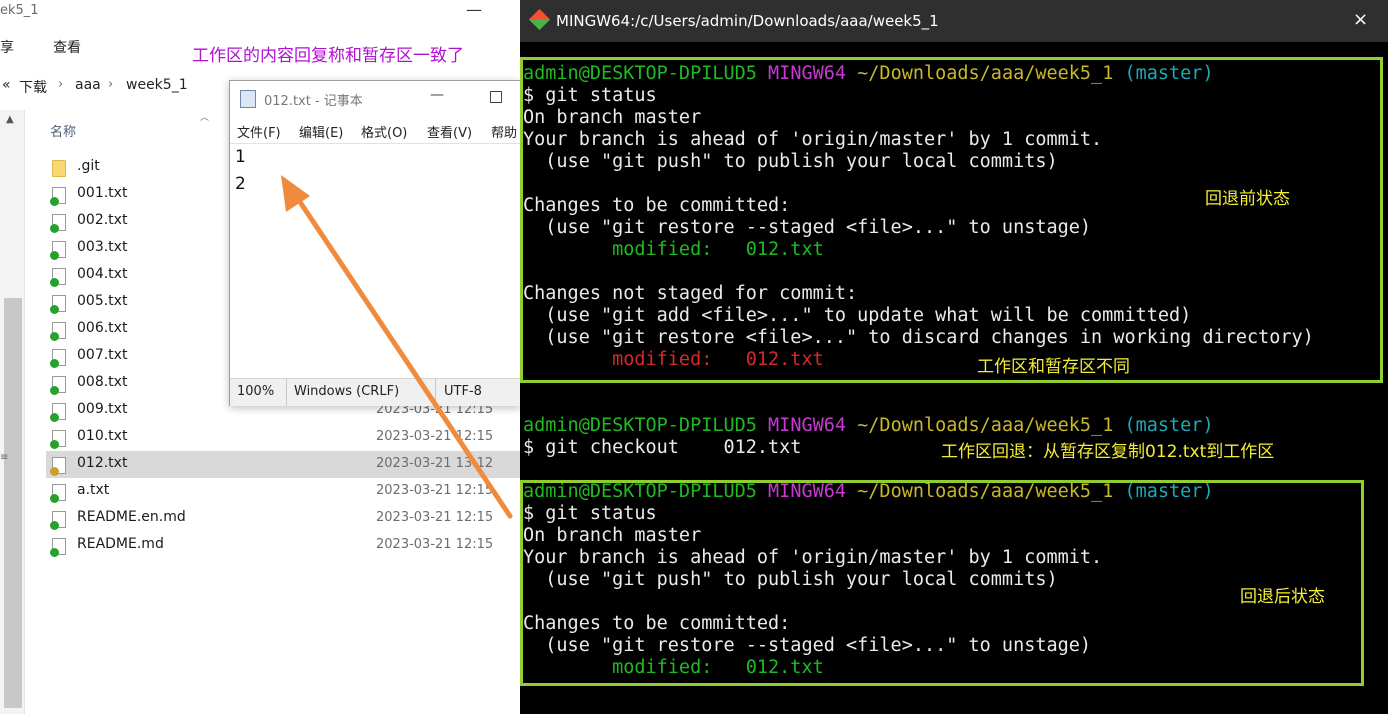  What do you see at coordinates (504, 131) in the screenshot?
I see `menu-help: 帮助` at bounding box center [504, 131].